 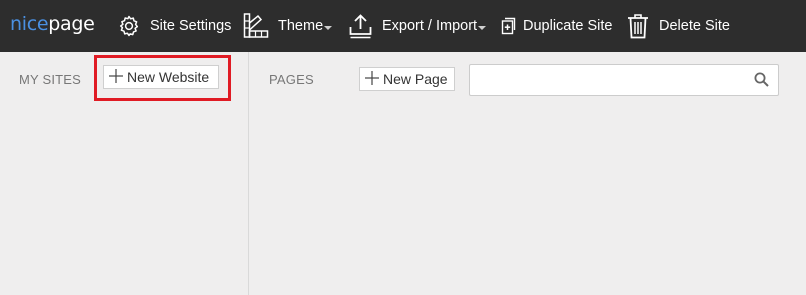 I want to click on palette-icon, so click(x=256, y=26).